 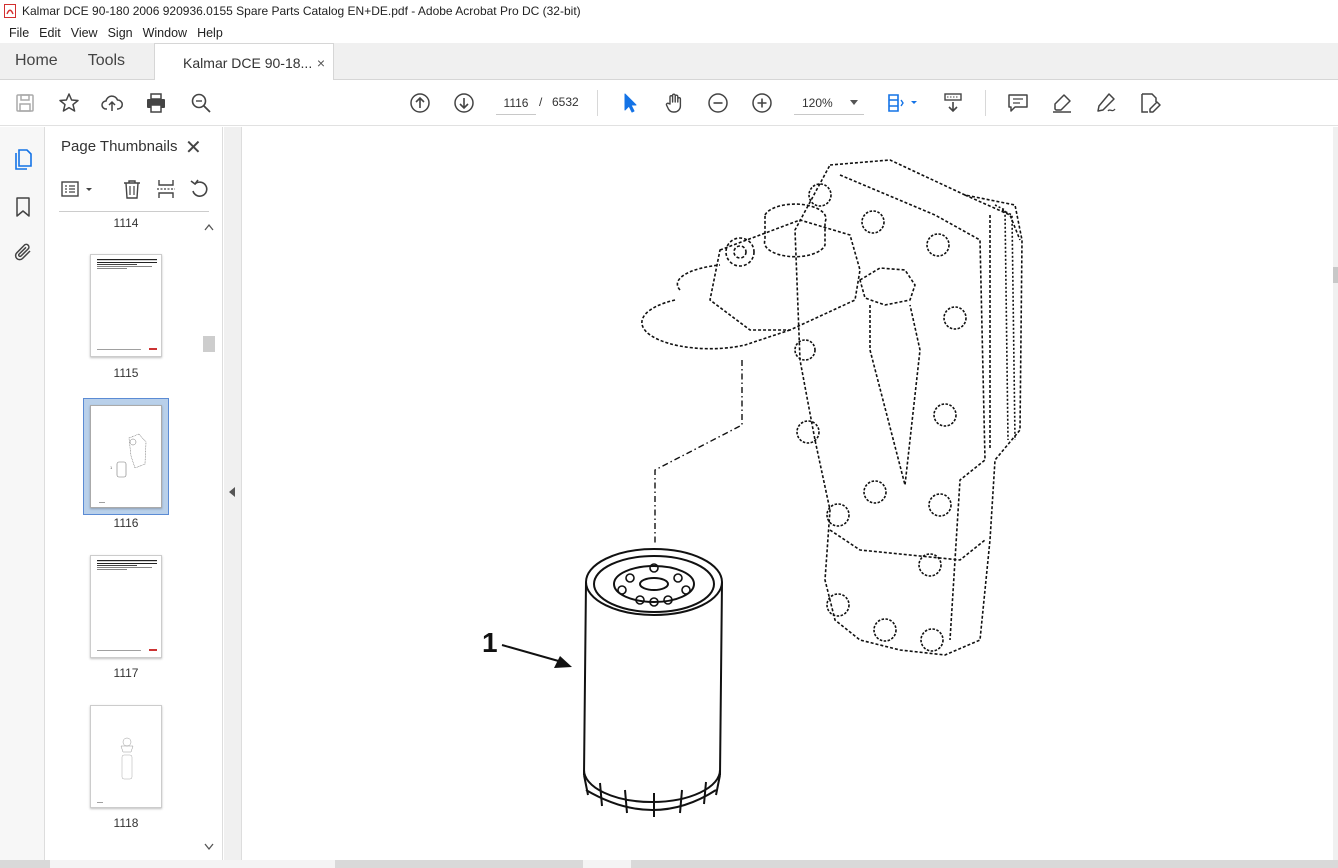 What do you see at coordinates (762, 103) in the screenshot?
I see `zoom-in-icon` at bounding box center [762, 103].